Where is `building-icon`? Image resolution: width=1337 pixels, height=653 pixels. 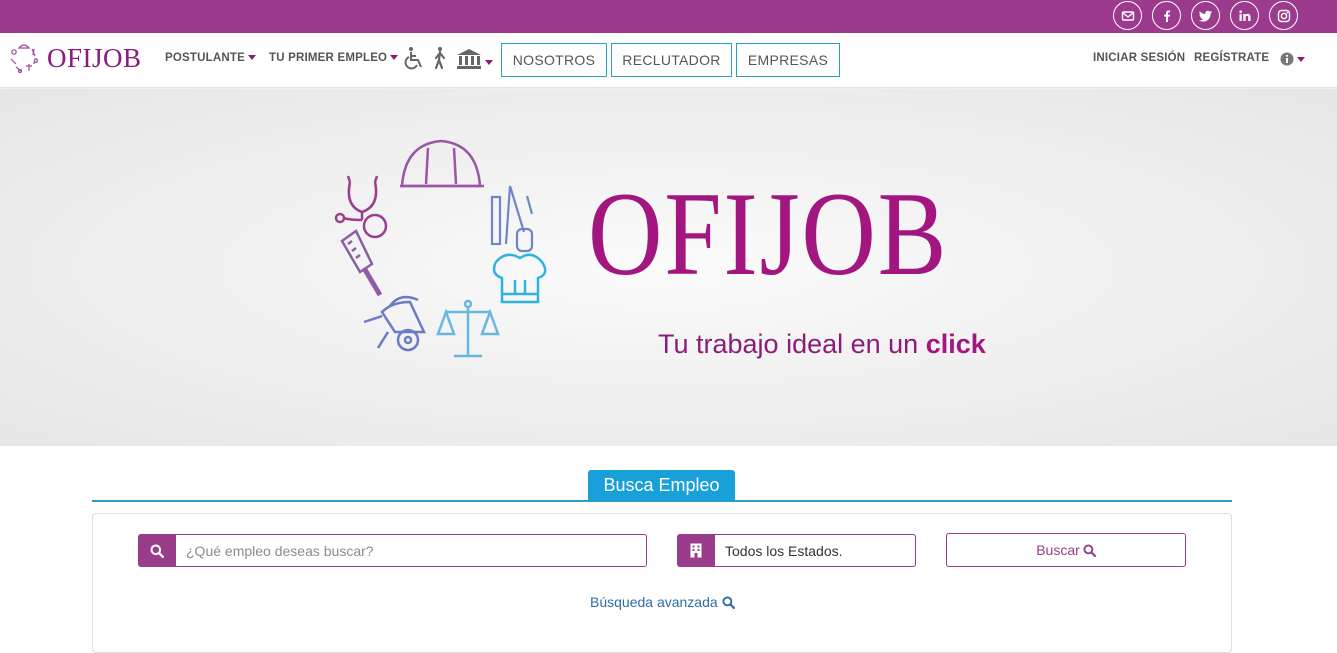 building-icon is located at coordinates (696, 550).